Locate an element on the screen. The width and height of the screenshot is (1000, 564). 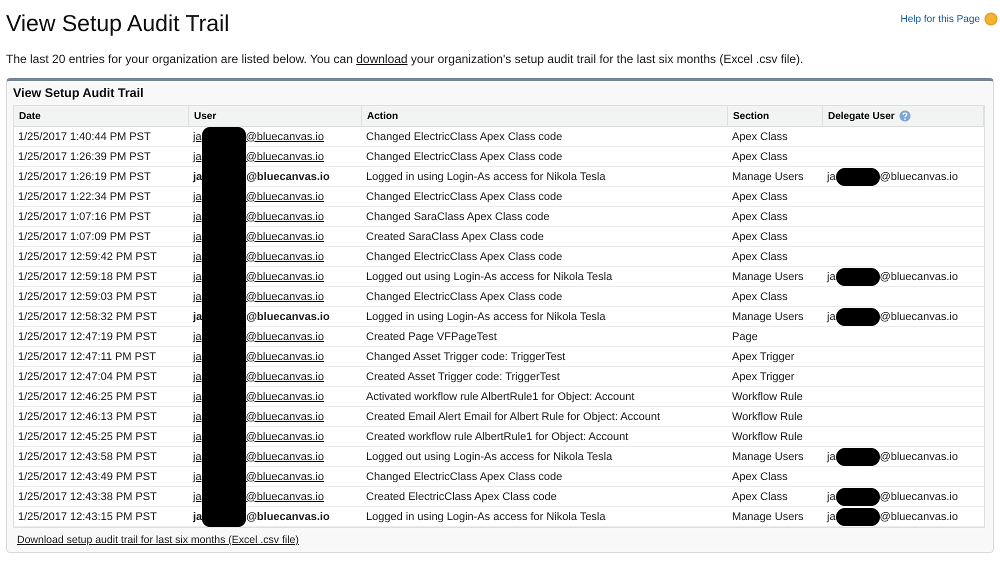
date-cell: 1/25/2017 12:46:13 PM PST is located at coordinates (87, 416).